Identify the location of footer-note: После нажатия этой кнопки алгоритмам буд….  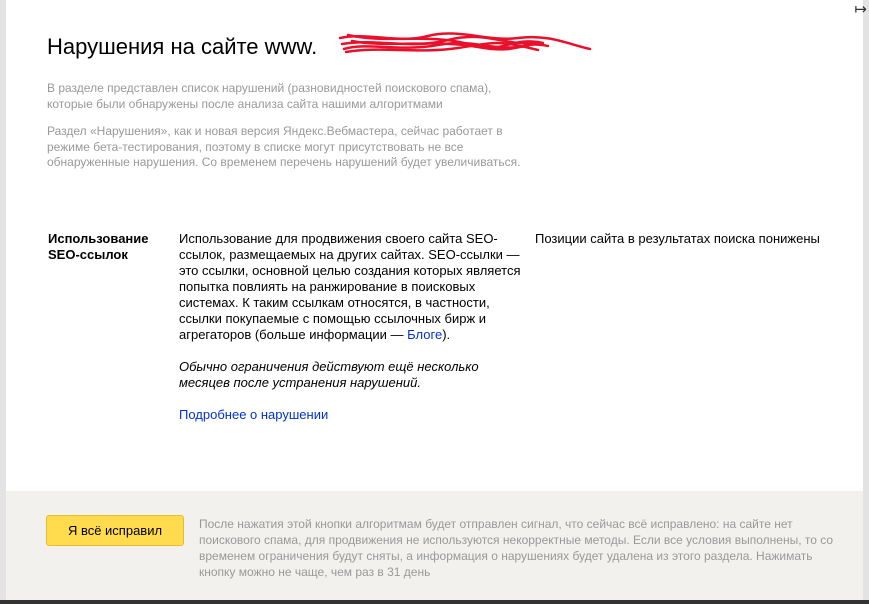
(516, 548).